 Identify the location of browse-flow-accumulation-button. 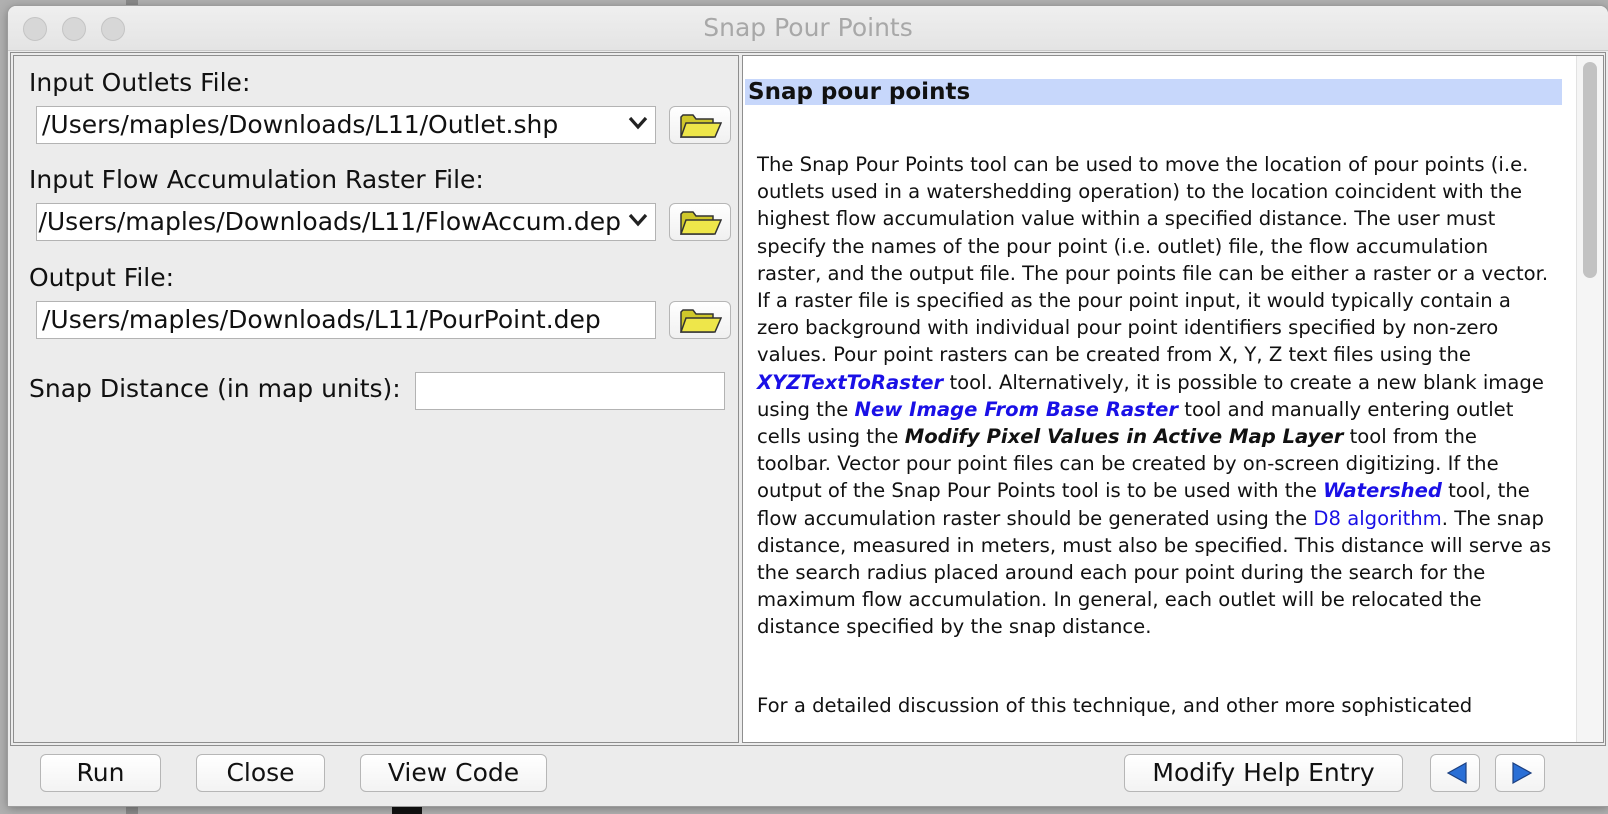
(700, 222).